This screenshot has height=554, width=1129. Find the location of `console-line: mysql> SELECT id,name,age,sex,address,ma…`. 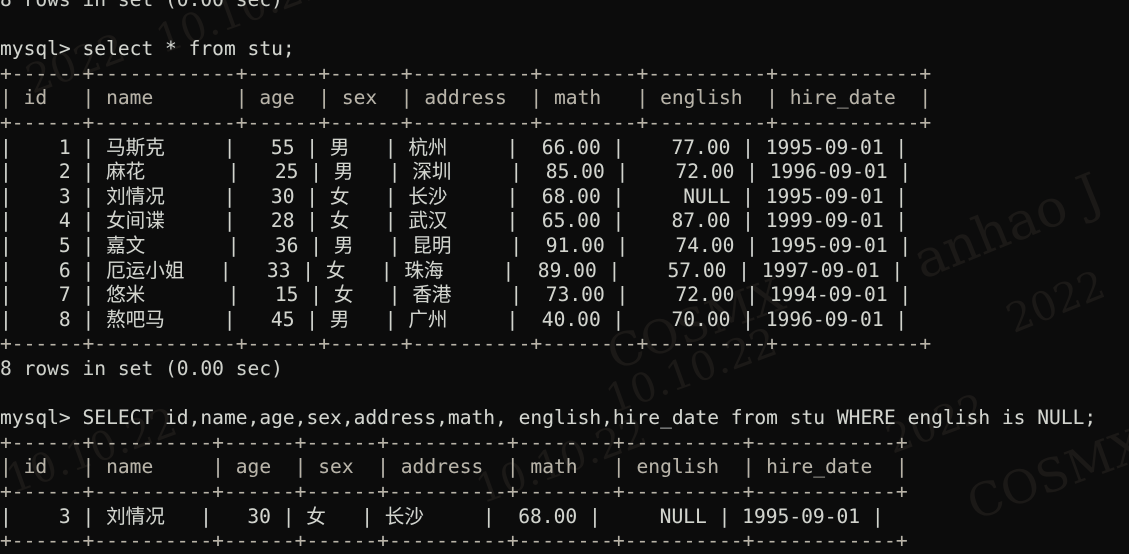

console-line: mysql> SELECT id,name,age,sex,address,ma… is located at coordinates (548, 418).